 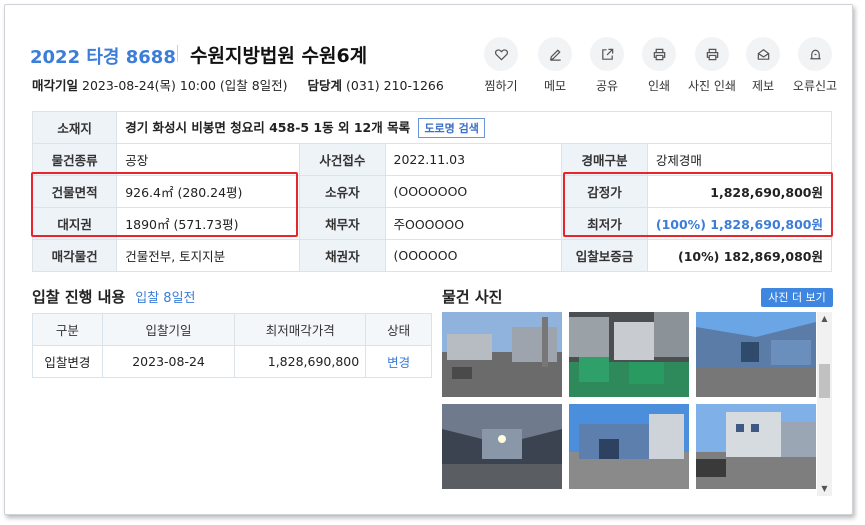 I want to click on debtor-value: 주OOOOOO, so click(x=473, y=223).